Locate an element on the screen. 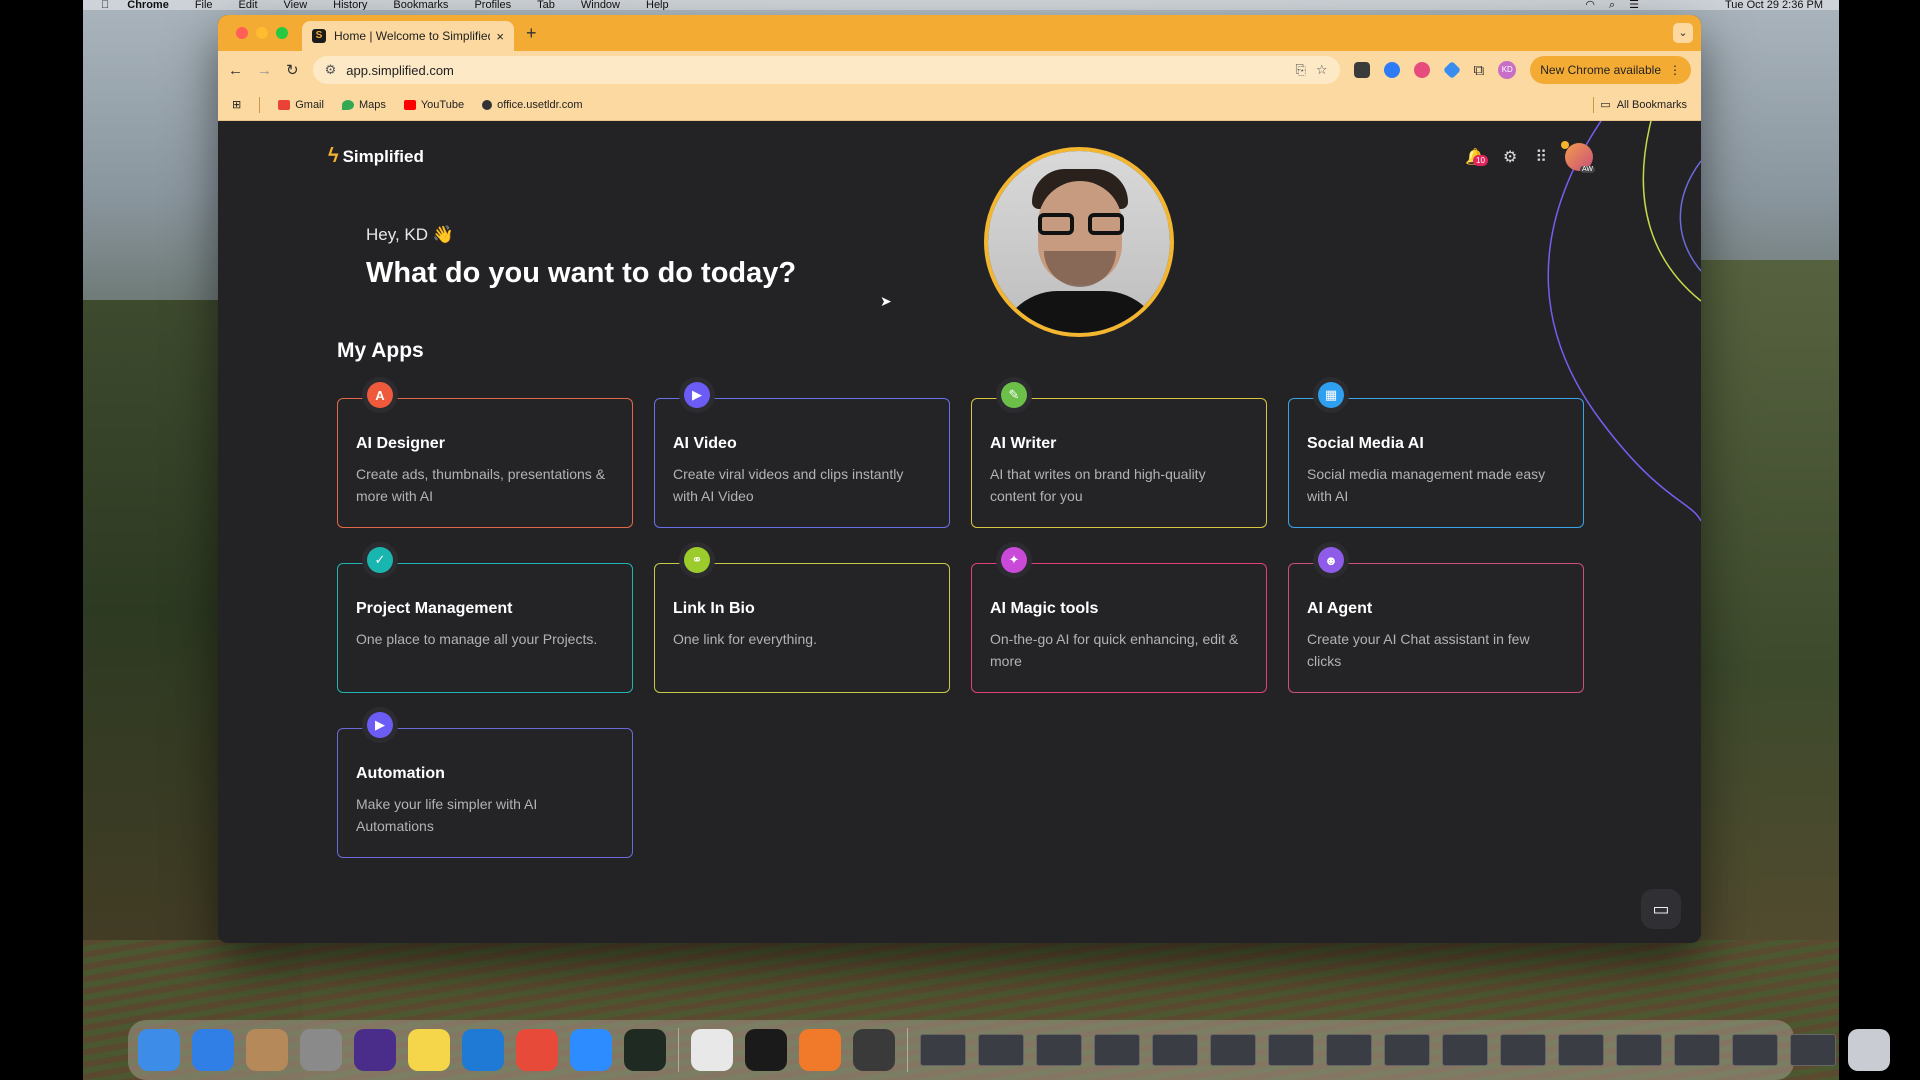  all-bookmarks: ▭ All Bookmarks is located at coordinates (1640, 104).